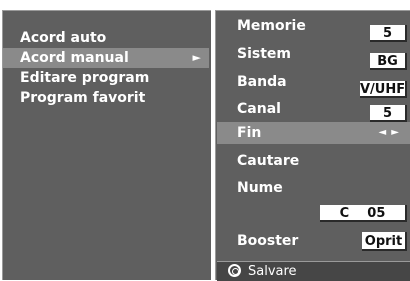 The image size is (410, 281). What do you see at coordinates (234, 270) in the screenshot?
I see `ok-button-icon` at bounding box center [234, 270].